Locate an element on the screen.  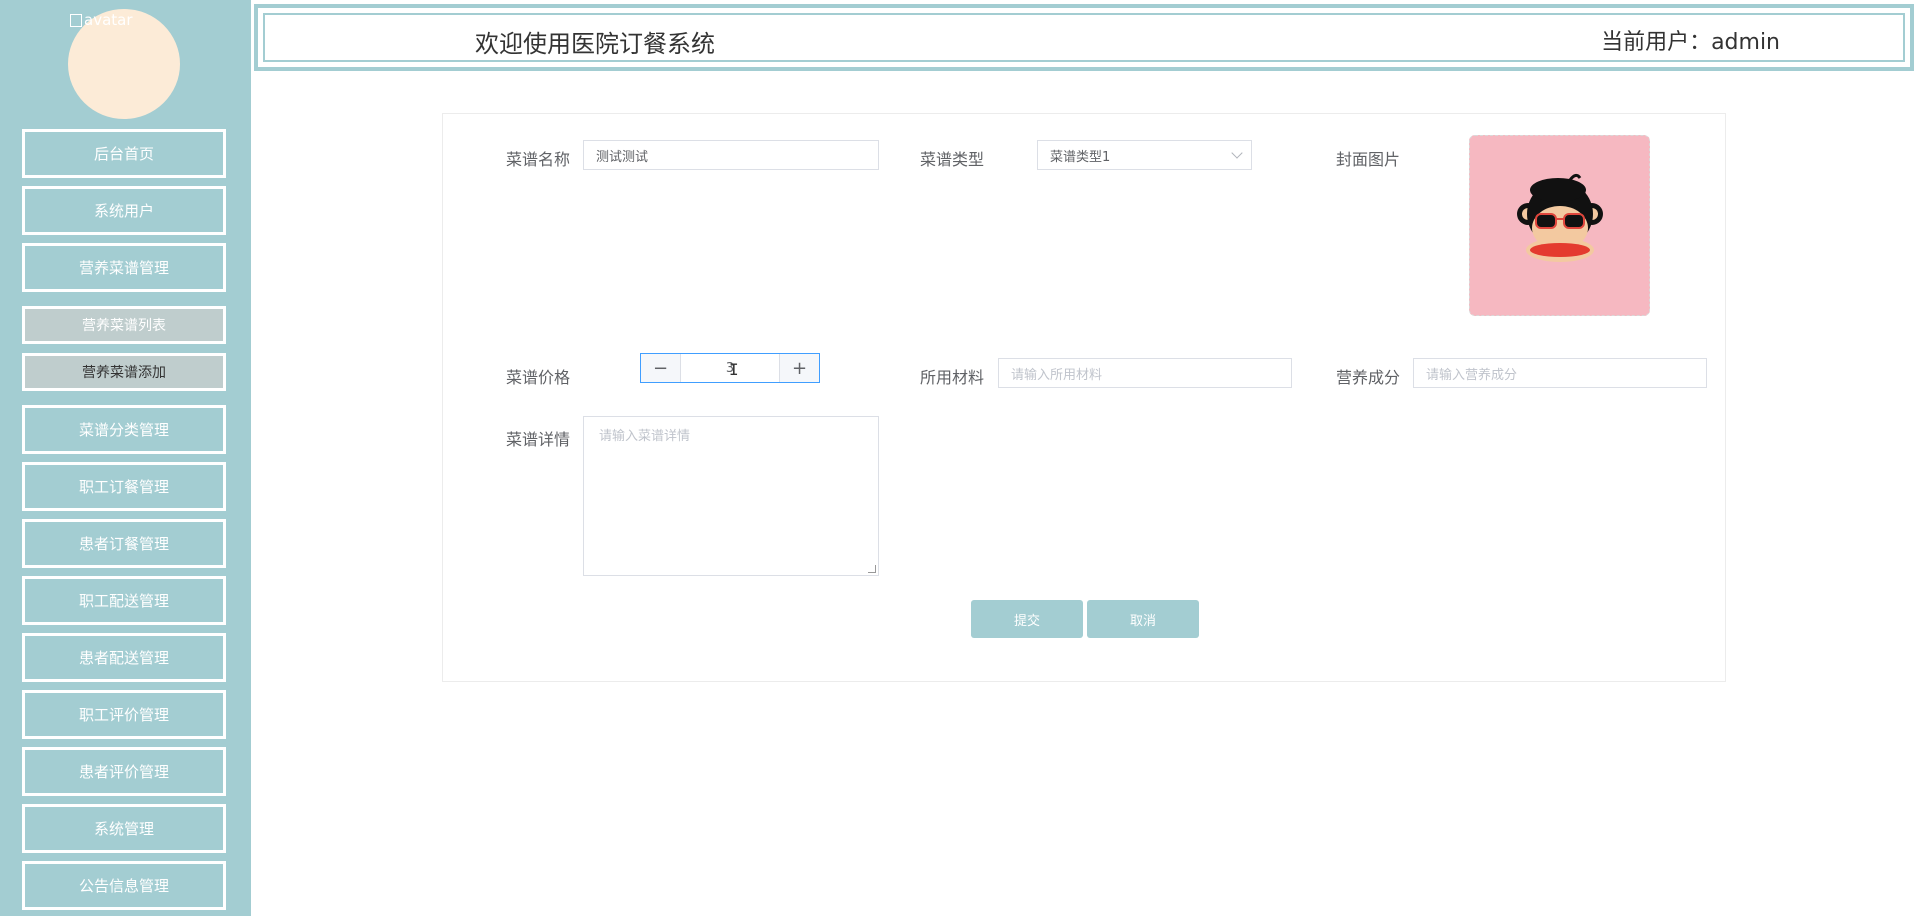
resize-handle-icon is located at coordinates (872, 569).